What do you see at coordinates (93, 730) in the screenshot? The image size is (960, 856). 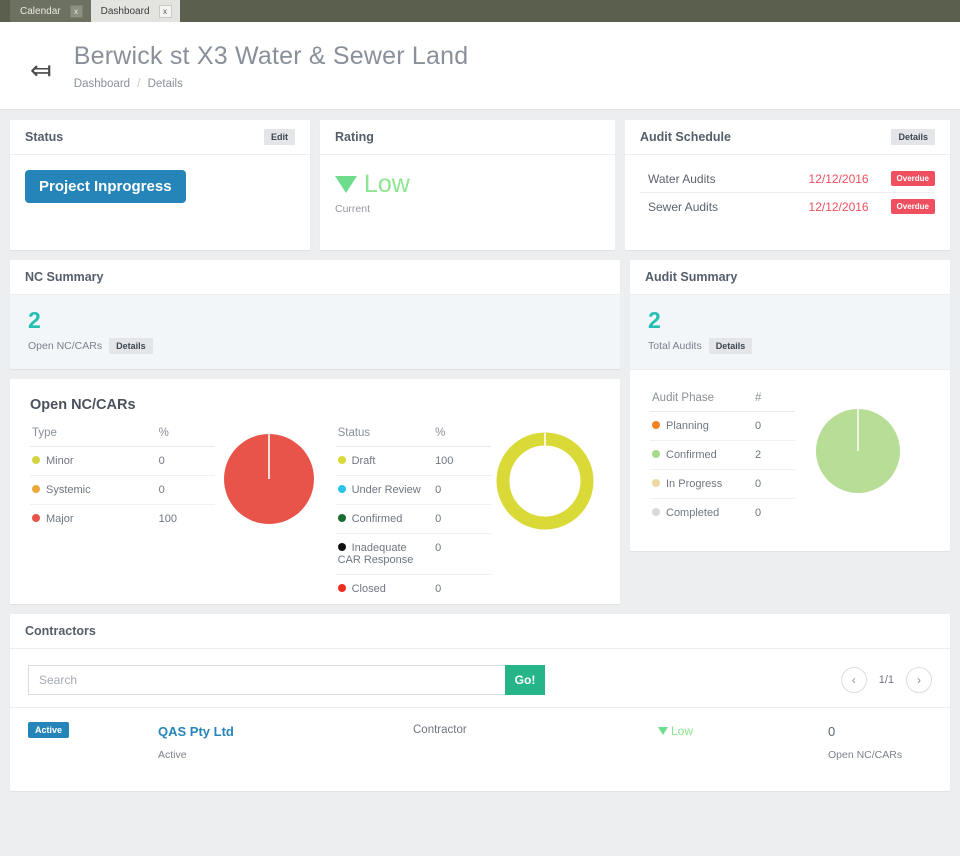 I see `contractor-status-cell: Active` at bounding box center [93, 730].